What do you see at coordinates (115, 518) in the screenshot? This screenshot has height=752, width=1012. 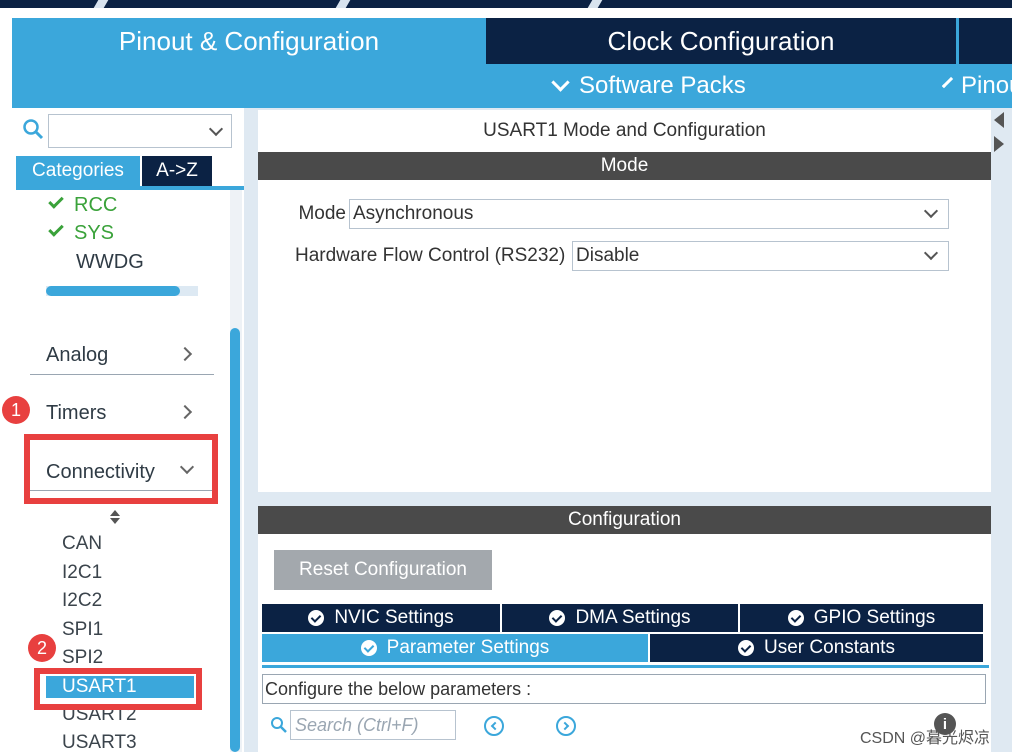 I see `sort-icon` at bounding box center [115, 518].